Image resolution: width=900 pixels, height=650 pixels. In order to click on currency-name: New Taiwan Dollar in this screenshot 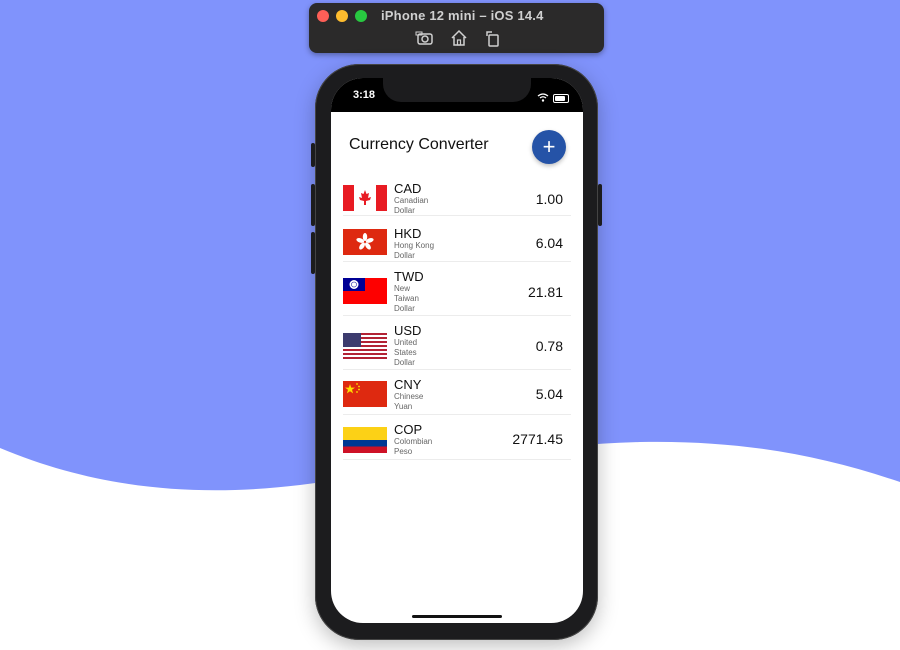, I will do `click(406, 298)`.